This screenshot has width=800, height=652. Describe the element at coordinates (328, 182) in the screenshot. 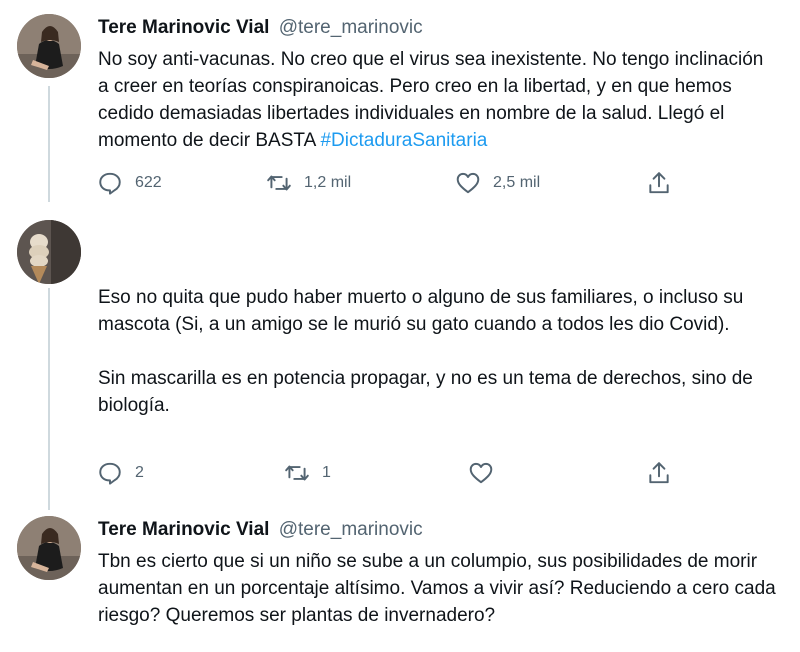

I see `retweet-count: 1,2 mil` at that location.